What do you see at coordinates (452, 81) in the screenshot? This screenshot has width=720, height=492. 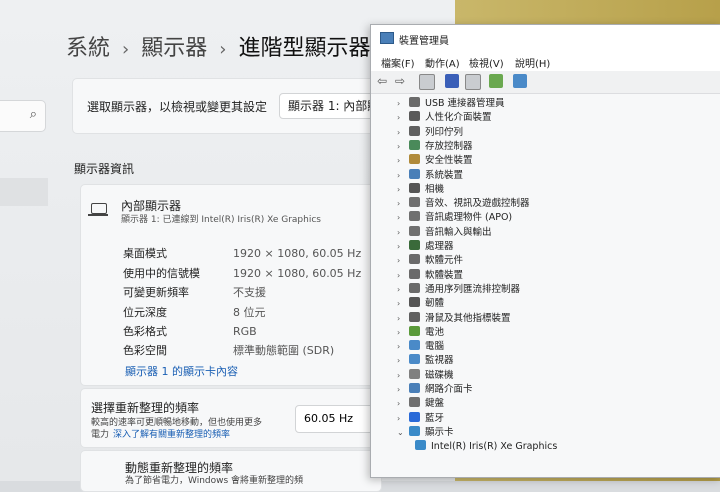 I see `help-icon` at bounding box center [452, 81].